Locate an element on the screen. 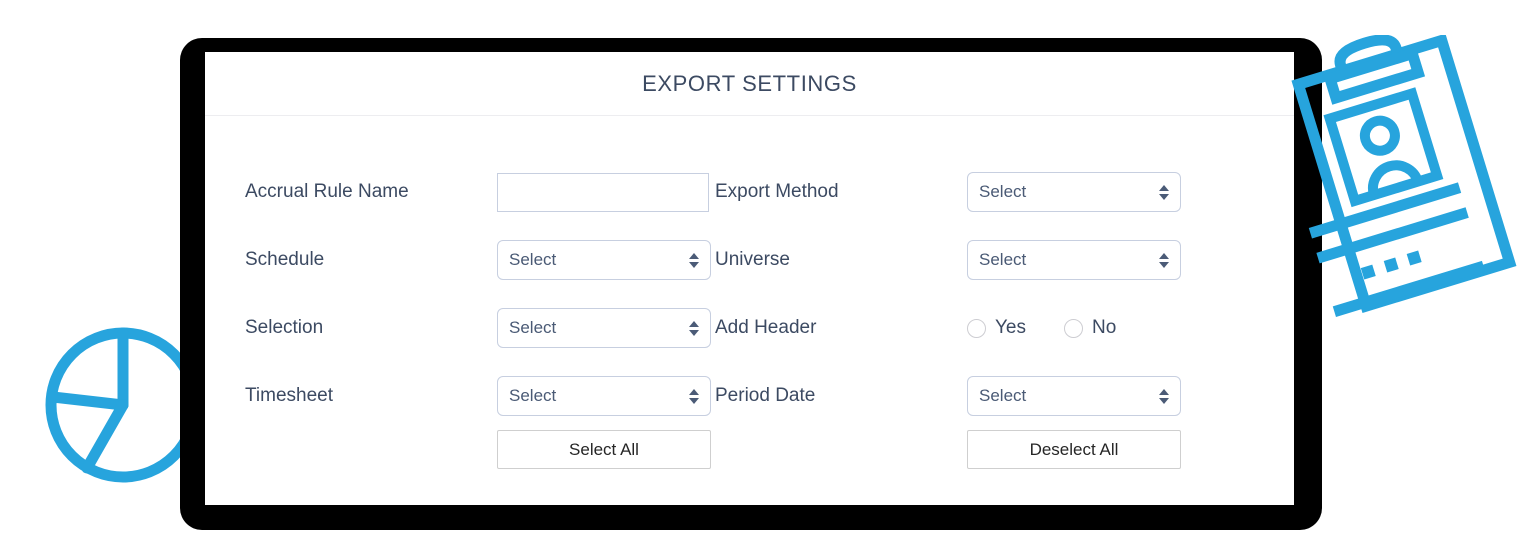 Image resolution: width=1527 pixels, height=550 pixels. select-all-cell: Select All is located at coordinates (606, 449).